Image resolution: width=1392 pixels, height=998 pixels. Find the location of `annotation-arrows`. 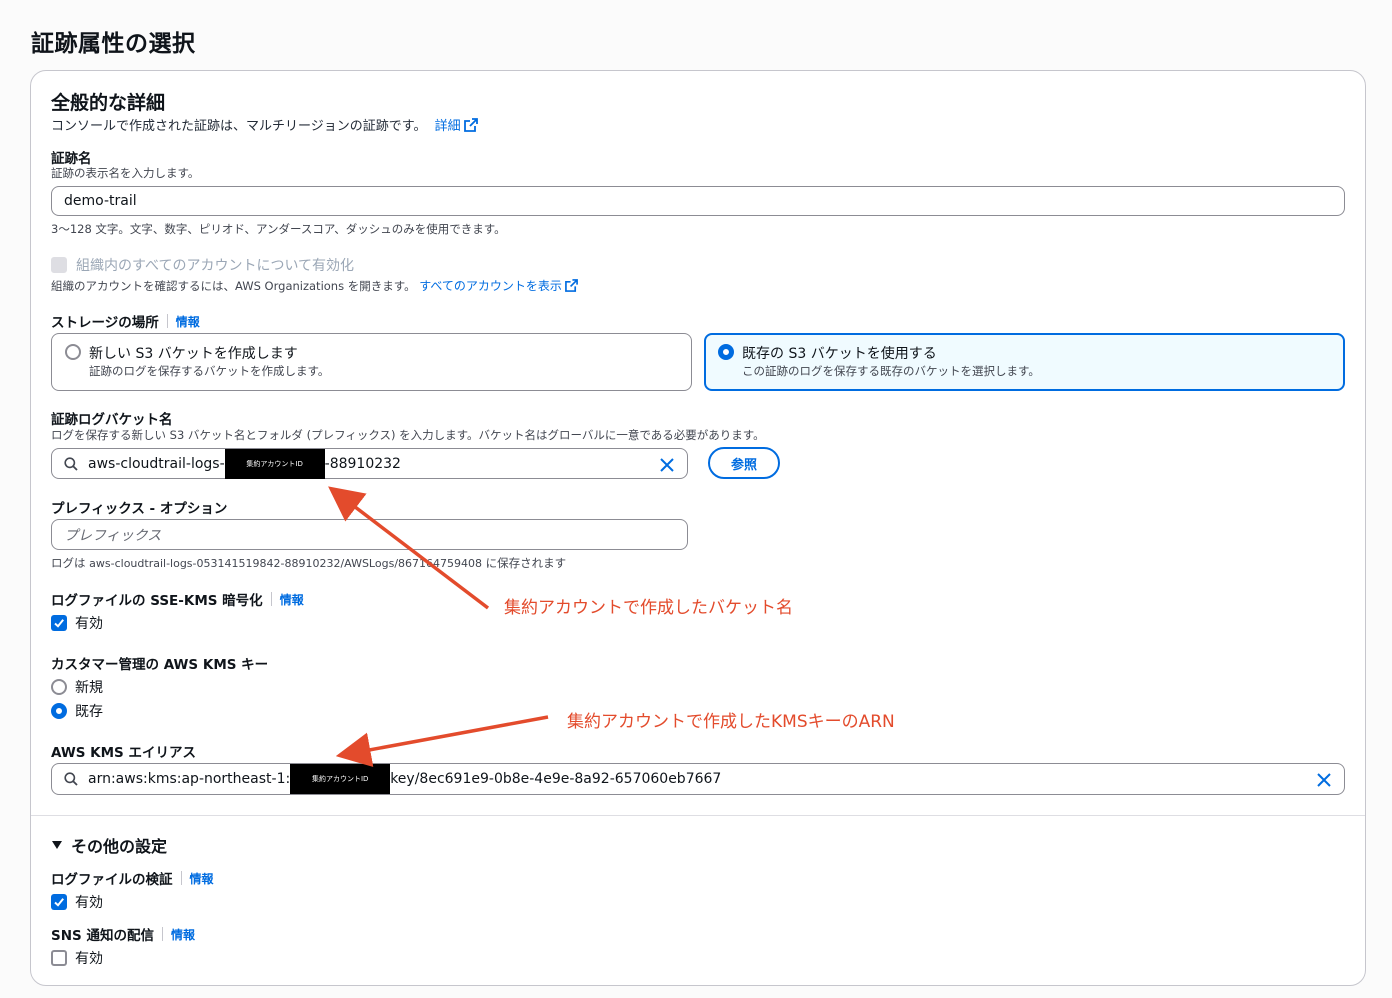

annotation-arrows is located at coordinates (438, 627).